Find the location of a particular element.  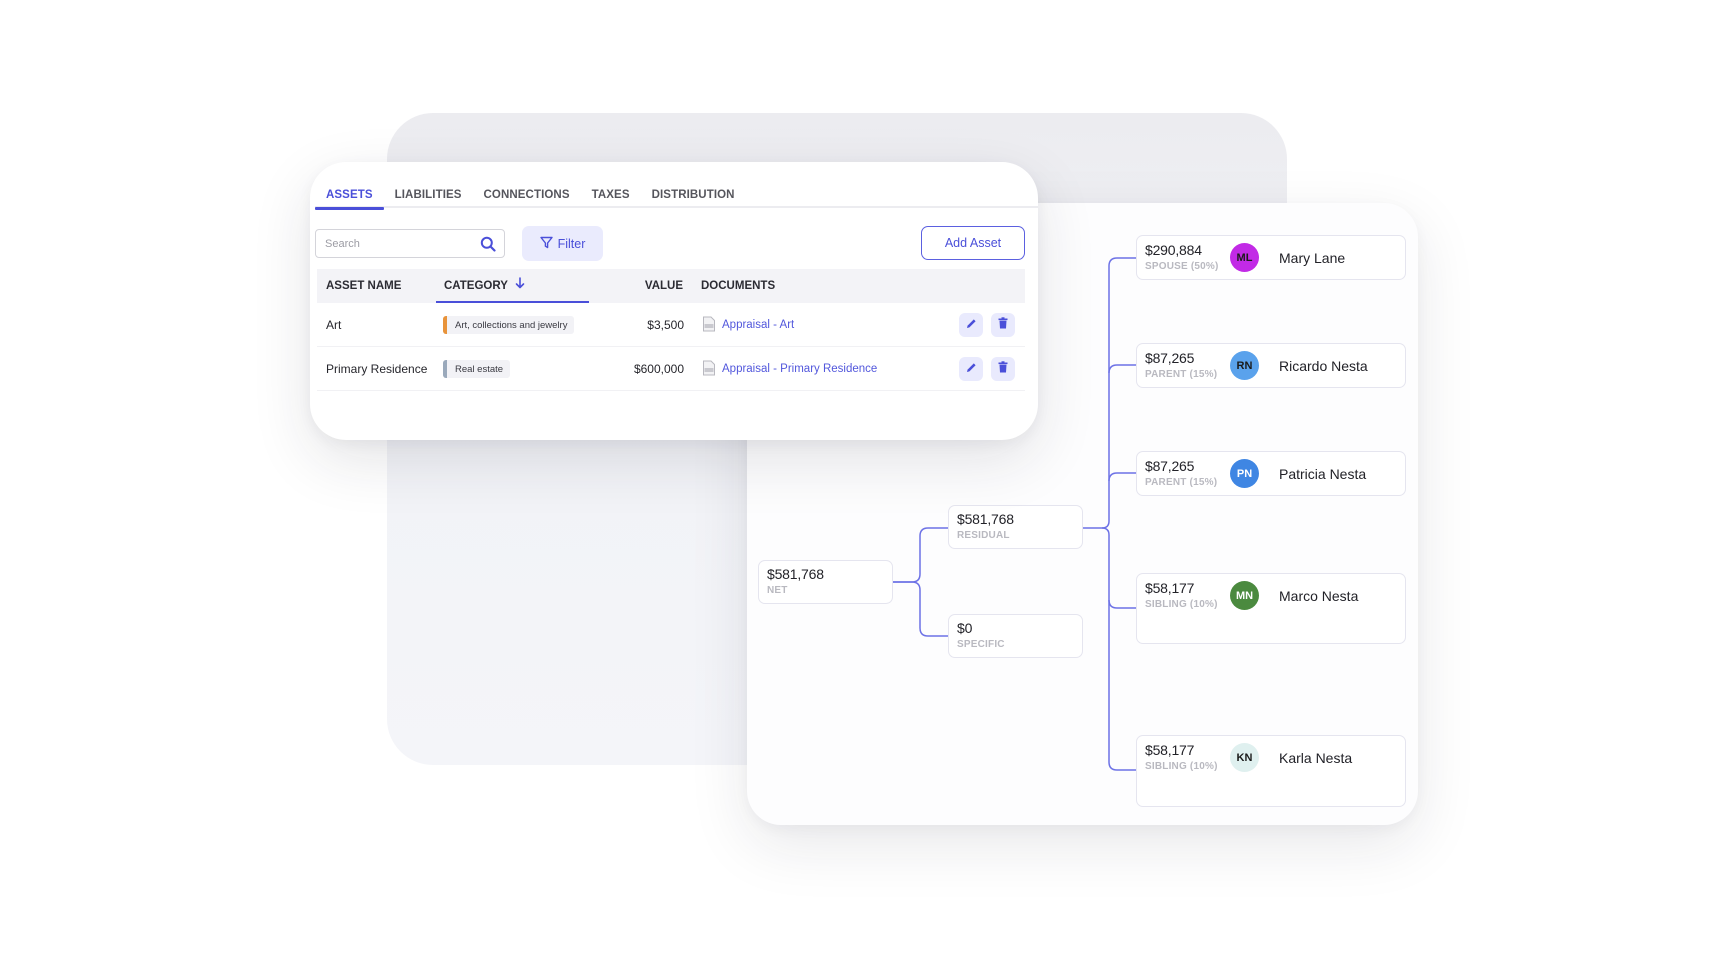

avatar: ML is located at coordinates (1244, 257).